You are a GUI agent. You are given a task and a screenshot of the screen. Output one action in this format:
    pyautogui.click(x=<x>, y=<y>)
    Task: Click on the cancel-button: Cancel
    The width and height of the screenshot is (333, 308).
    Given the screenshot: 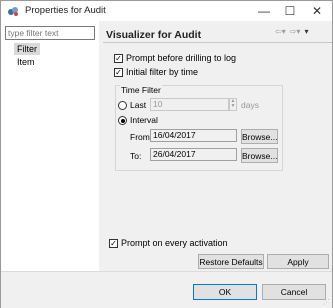 What is the action you would take?
    pyautogui.click(x=294, y=292)
    